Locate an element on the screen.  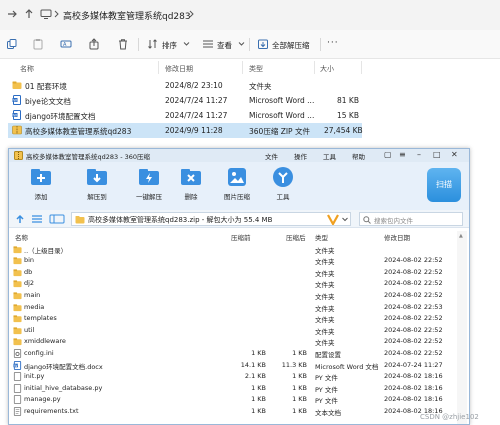
file-list-header: 名称 修改日期 类型 大小 is located at coordinates (250, 67).